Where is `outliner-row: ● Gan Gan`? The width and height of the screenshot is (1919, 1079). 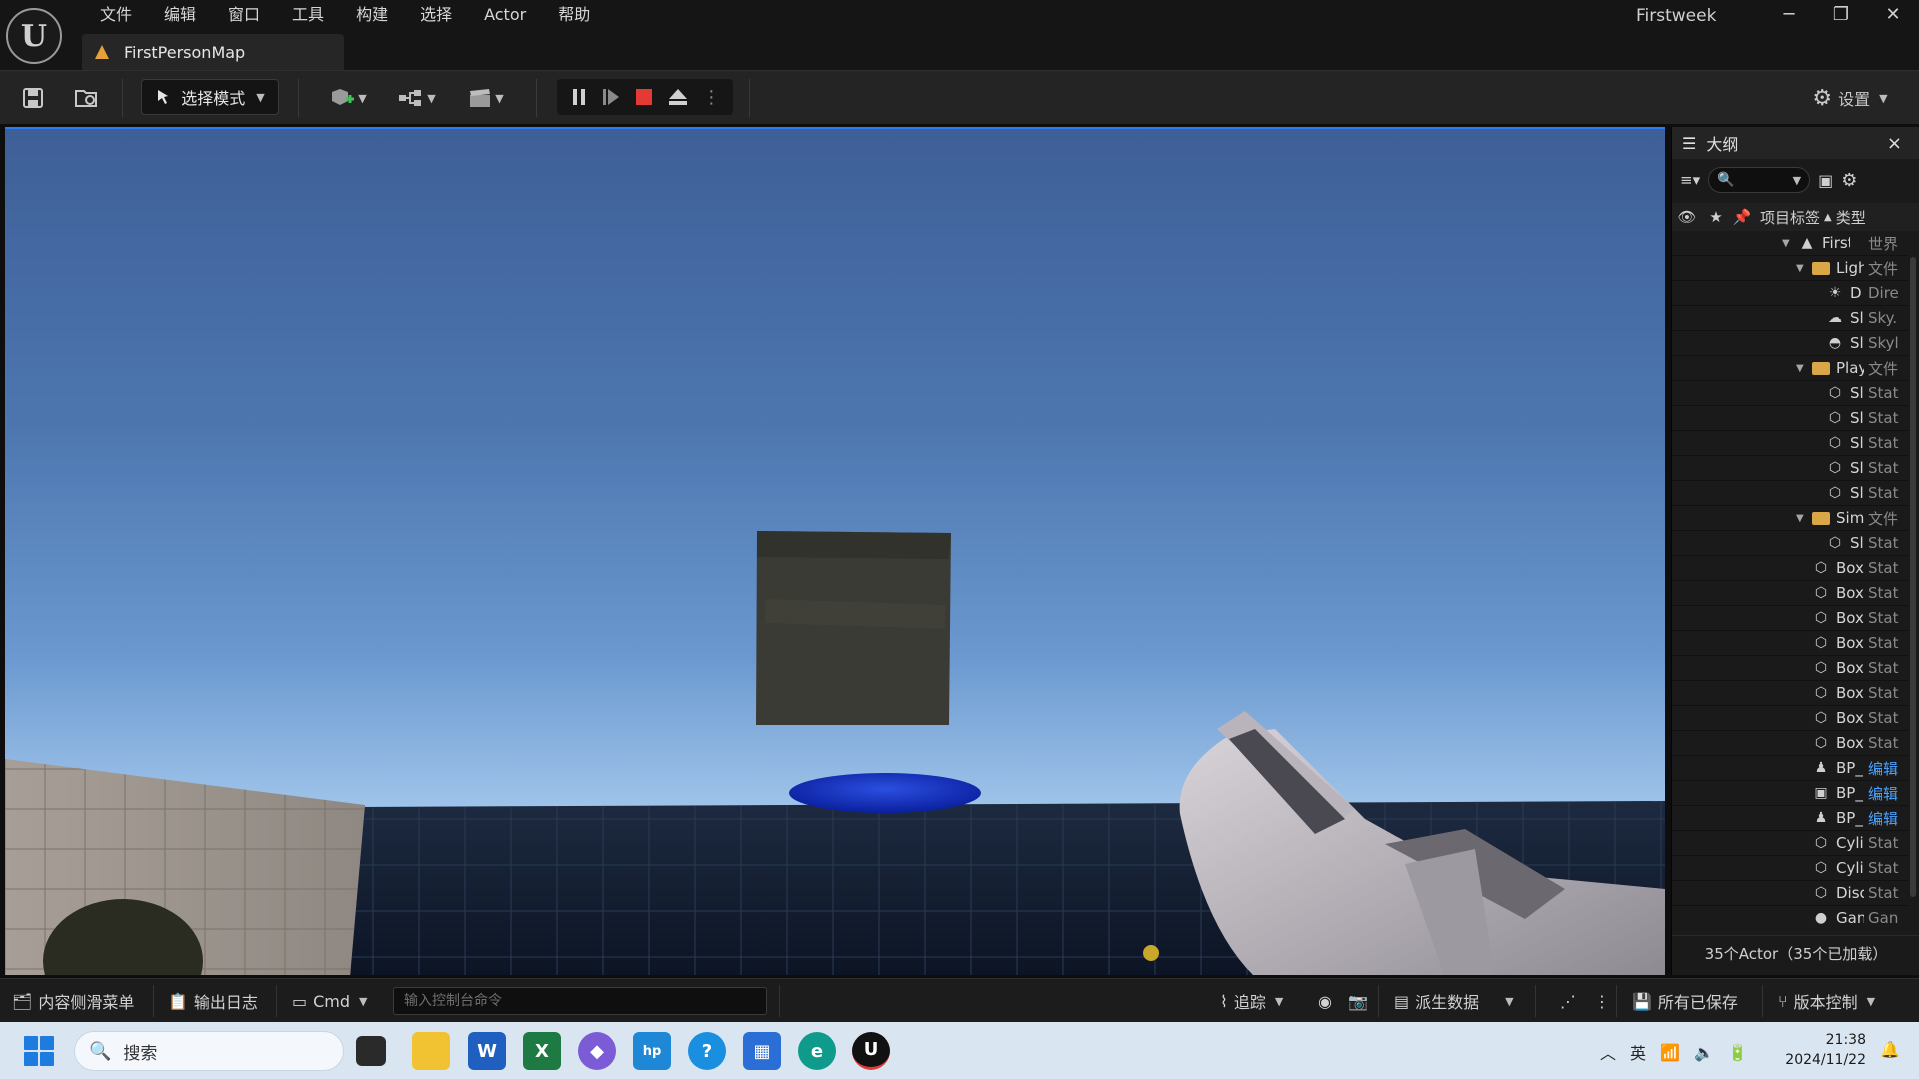
outliner-row: ● Gan Gan is located at coordinates (1790, 917).